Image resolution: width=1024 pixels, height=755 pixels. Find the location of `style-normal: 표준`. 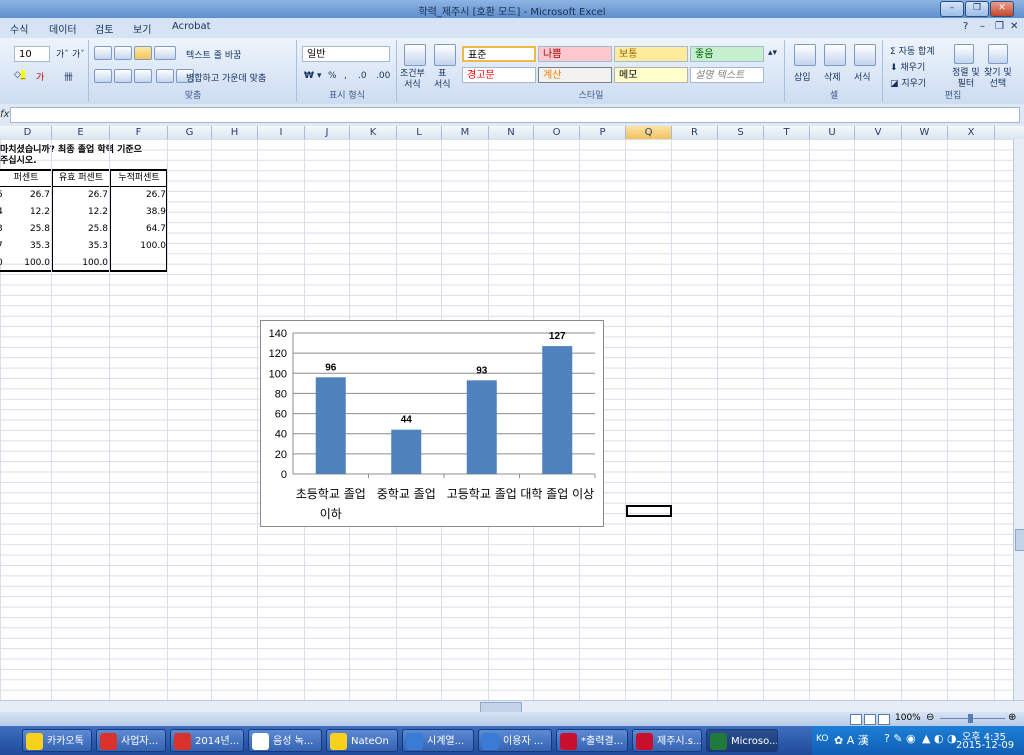

style-normal: 표준 is located at coordinates (499, 54).